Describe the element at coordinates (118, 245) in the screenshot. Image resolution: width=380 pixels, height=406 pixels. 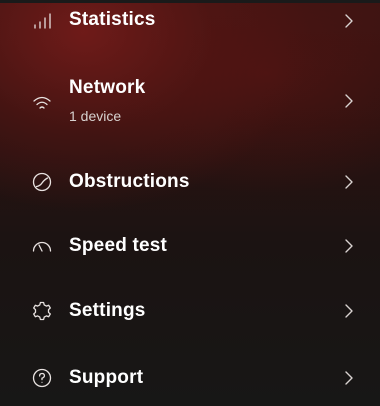
I see `menu-item-label: Speed test` at that location.